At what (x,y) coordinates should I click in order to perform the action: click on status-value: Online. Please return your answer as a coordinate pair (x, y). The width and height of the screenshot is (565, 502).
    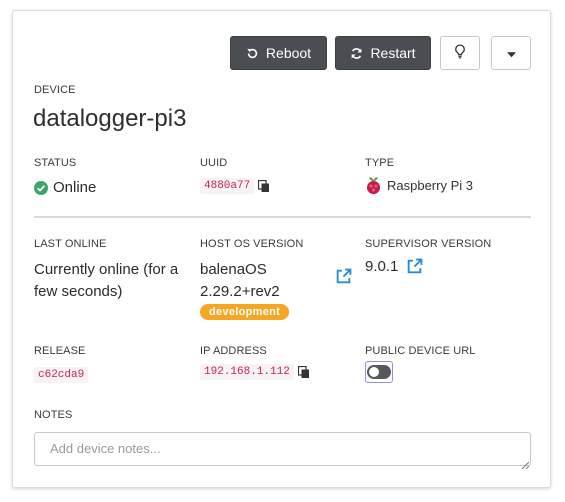
    Looking at the image, I should click on (75, 187).